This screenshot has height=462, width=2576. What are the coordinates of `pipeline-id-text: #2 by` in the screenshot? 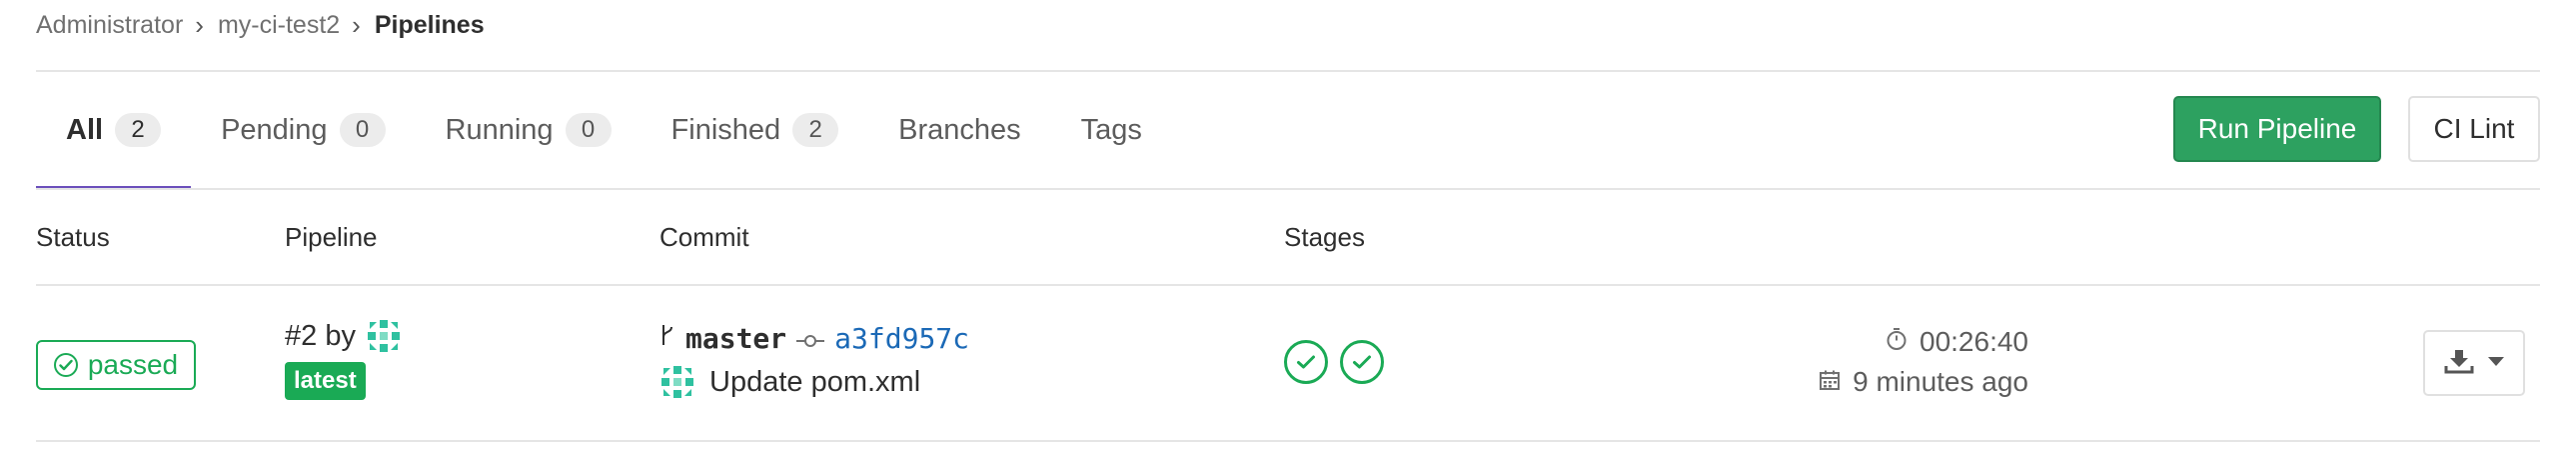 It's located at (320, 335).